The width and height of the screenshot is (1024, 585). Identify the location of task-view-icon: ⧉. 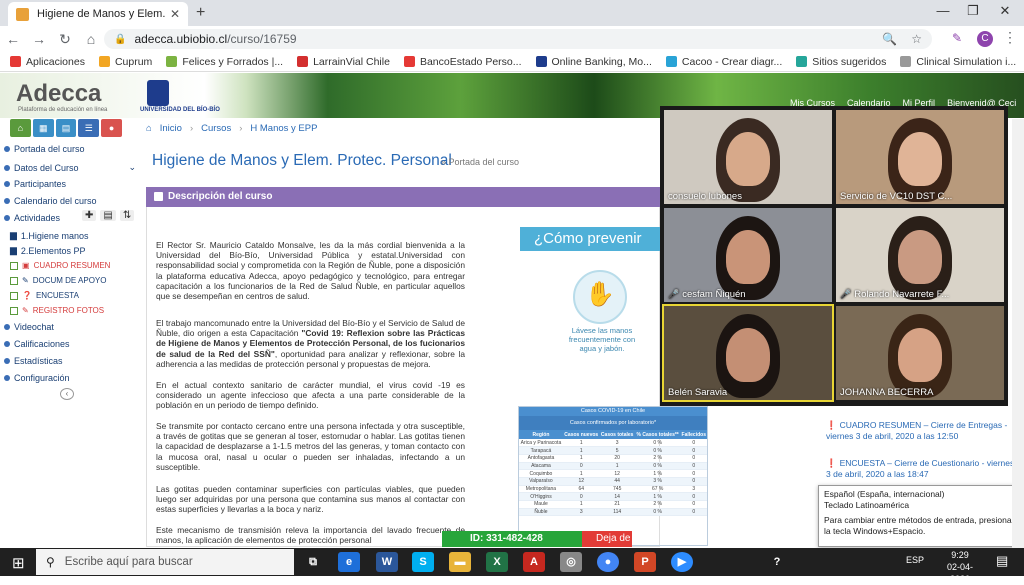
(313, 562).